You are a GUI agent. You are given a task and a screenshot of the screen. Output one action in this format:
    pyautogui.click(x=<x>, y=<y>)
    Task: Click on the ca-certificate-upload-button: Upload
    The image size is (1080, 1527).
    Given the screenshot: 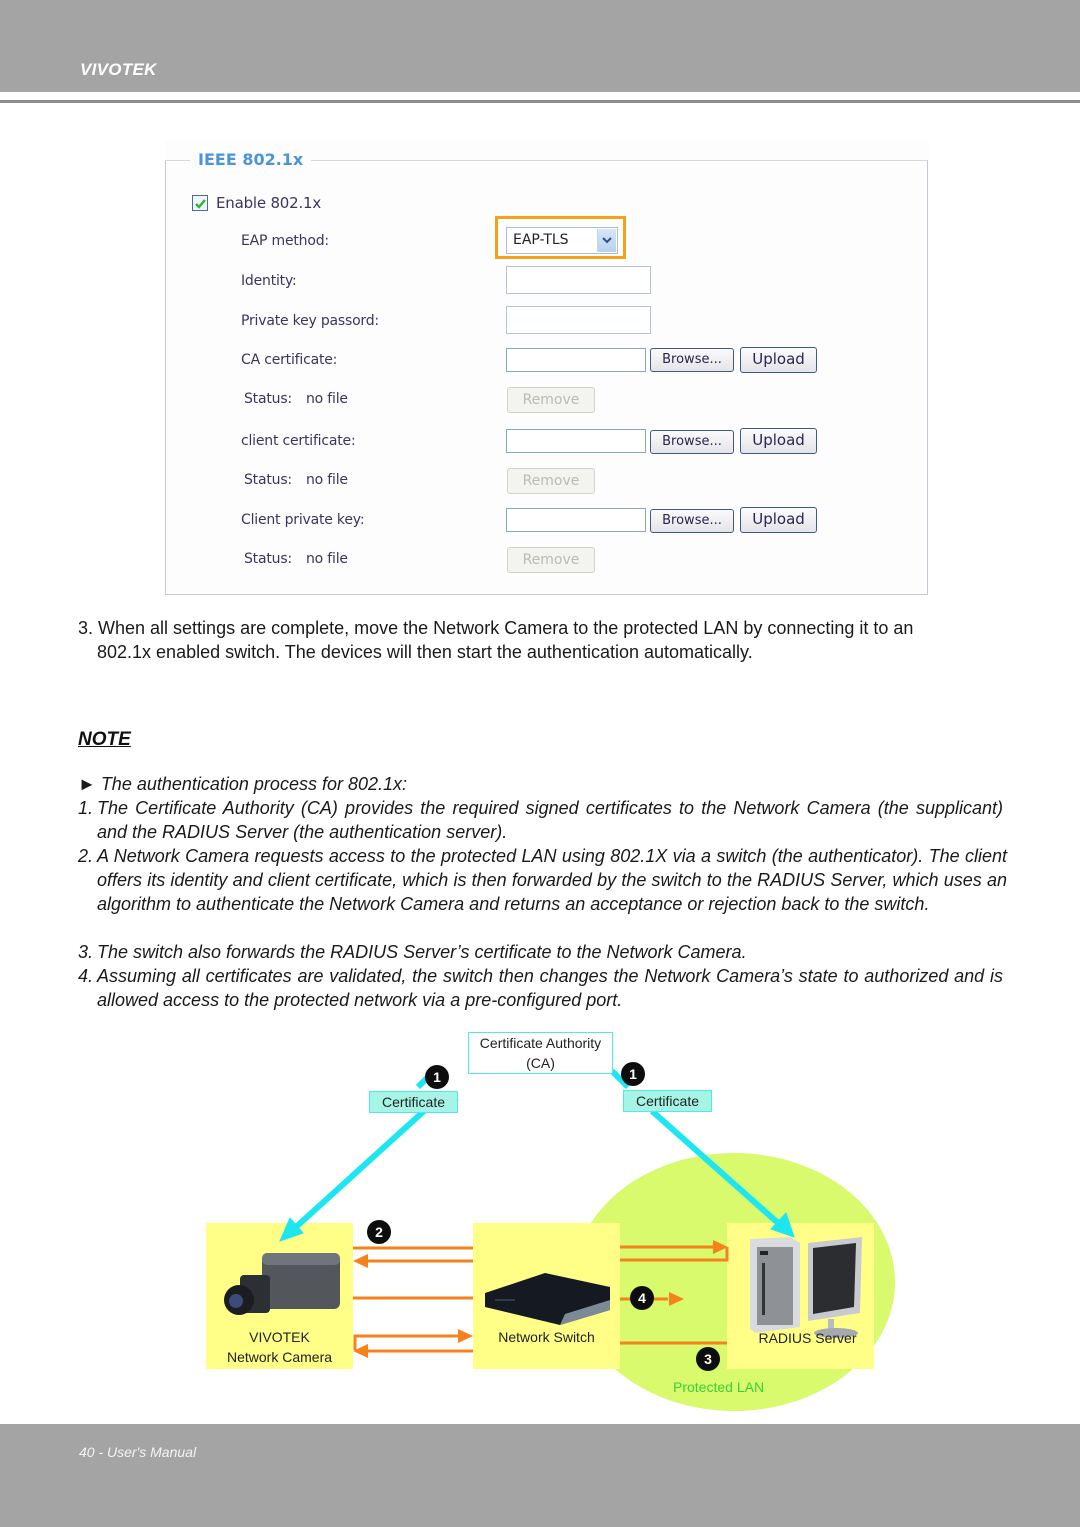 What is the action you would take?
    pyautogui.click(x=778, y=360)
    